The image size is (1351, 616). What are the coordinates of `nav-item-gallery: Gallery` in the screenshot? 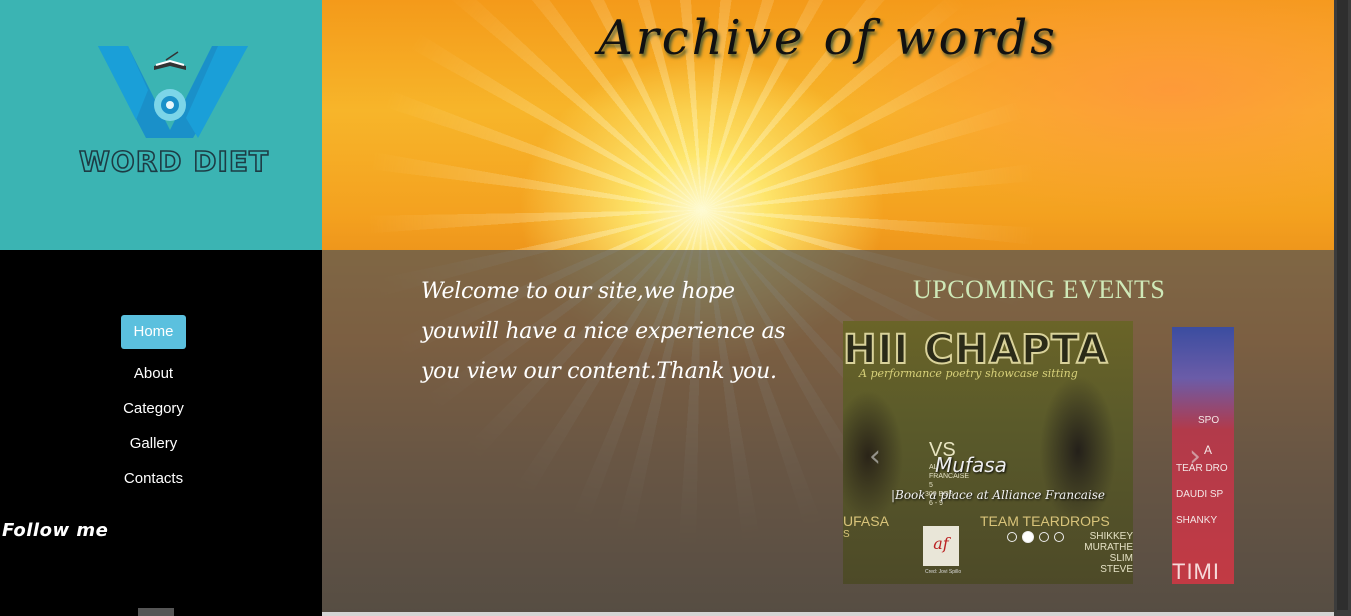 It's located at (154, 443).